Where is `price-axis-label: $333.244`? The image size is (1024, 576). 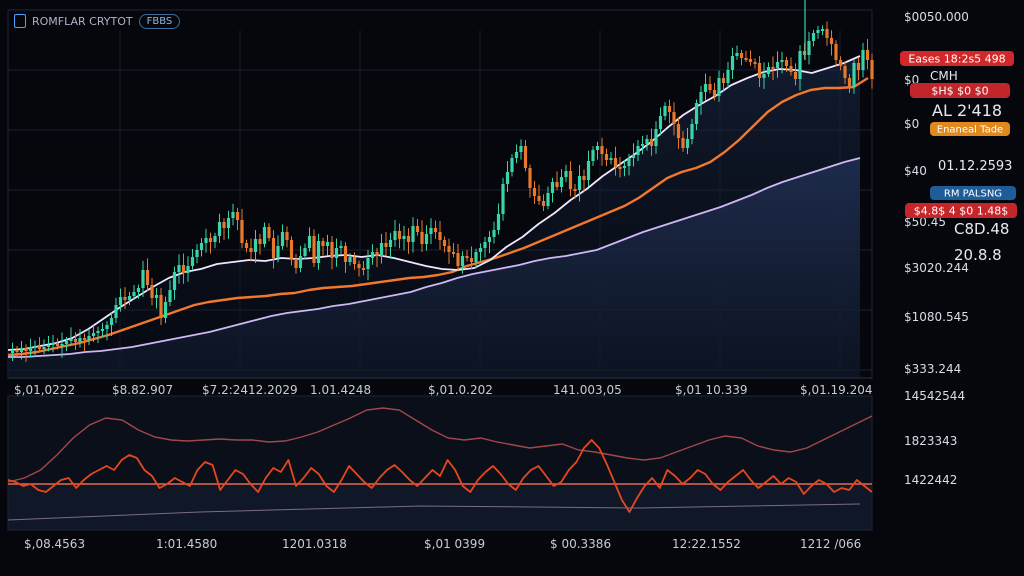
price-axis-label: $333.244 is located at coordinates (932, 369).